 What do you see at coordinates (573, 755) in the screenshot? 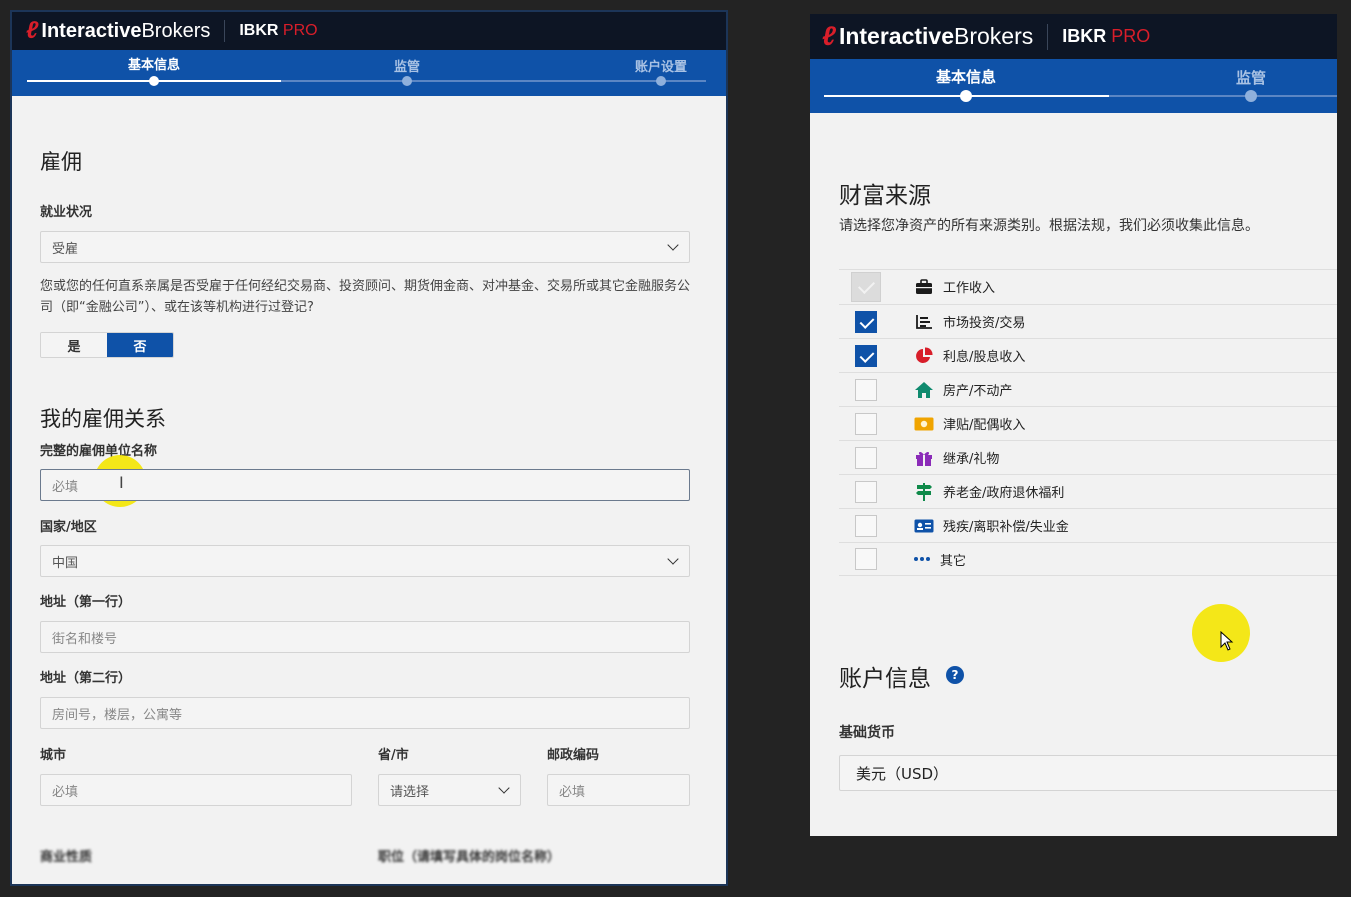
I see `postal-code-label: 邮政编码` at bounding box center [573, 755].